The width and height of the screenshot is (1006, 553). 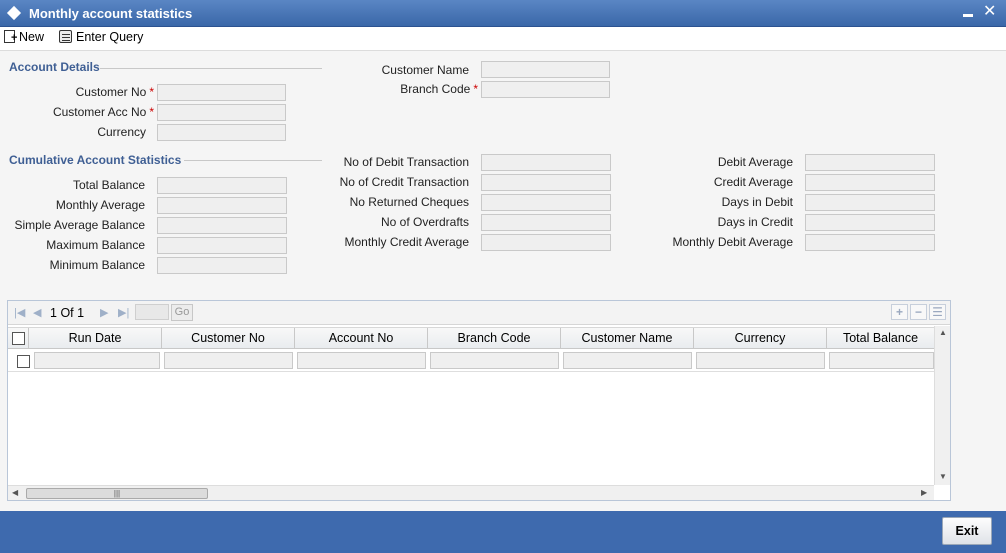 What do you see at coordinates (10, 37) in the screenshot?
I see `new-document-icon` at bounding box center [10, 37].